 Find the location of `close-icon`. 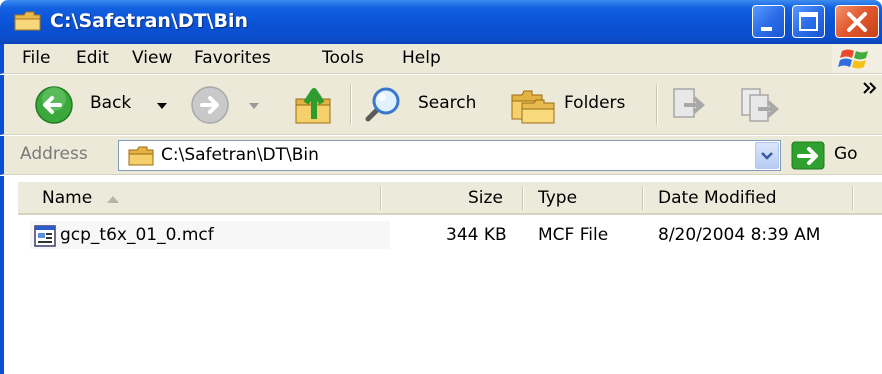

close-icon is located at coordinates (857, 22).